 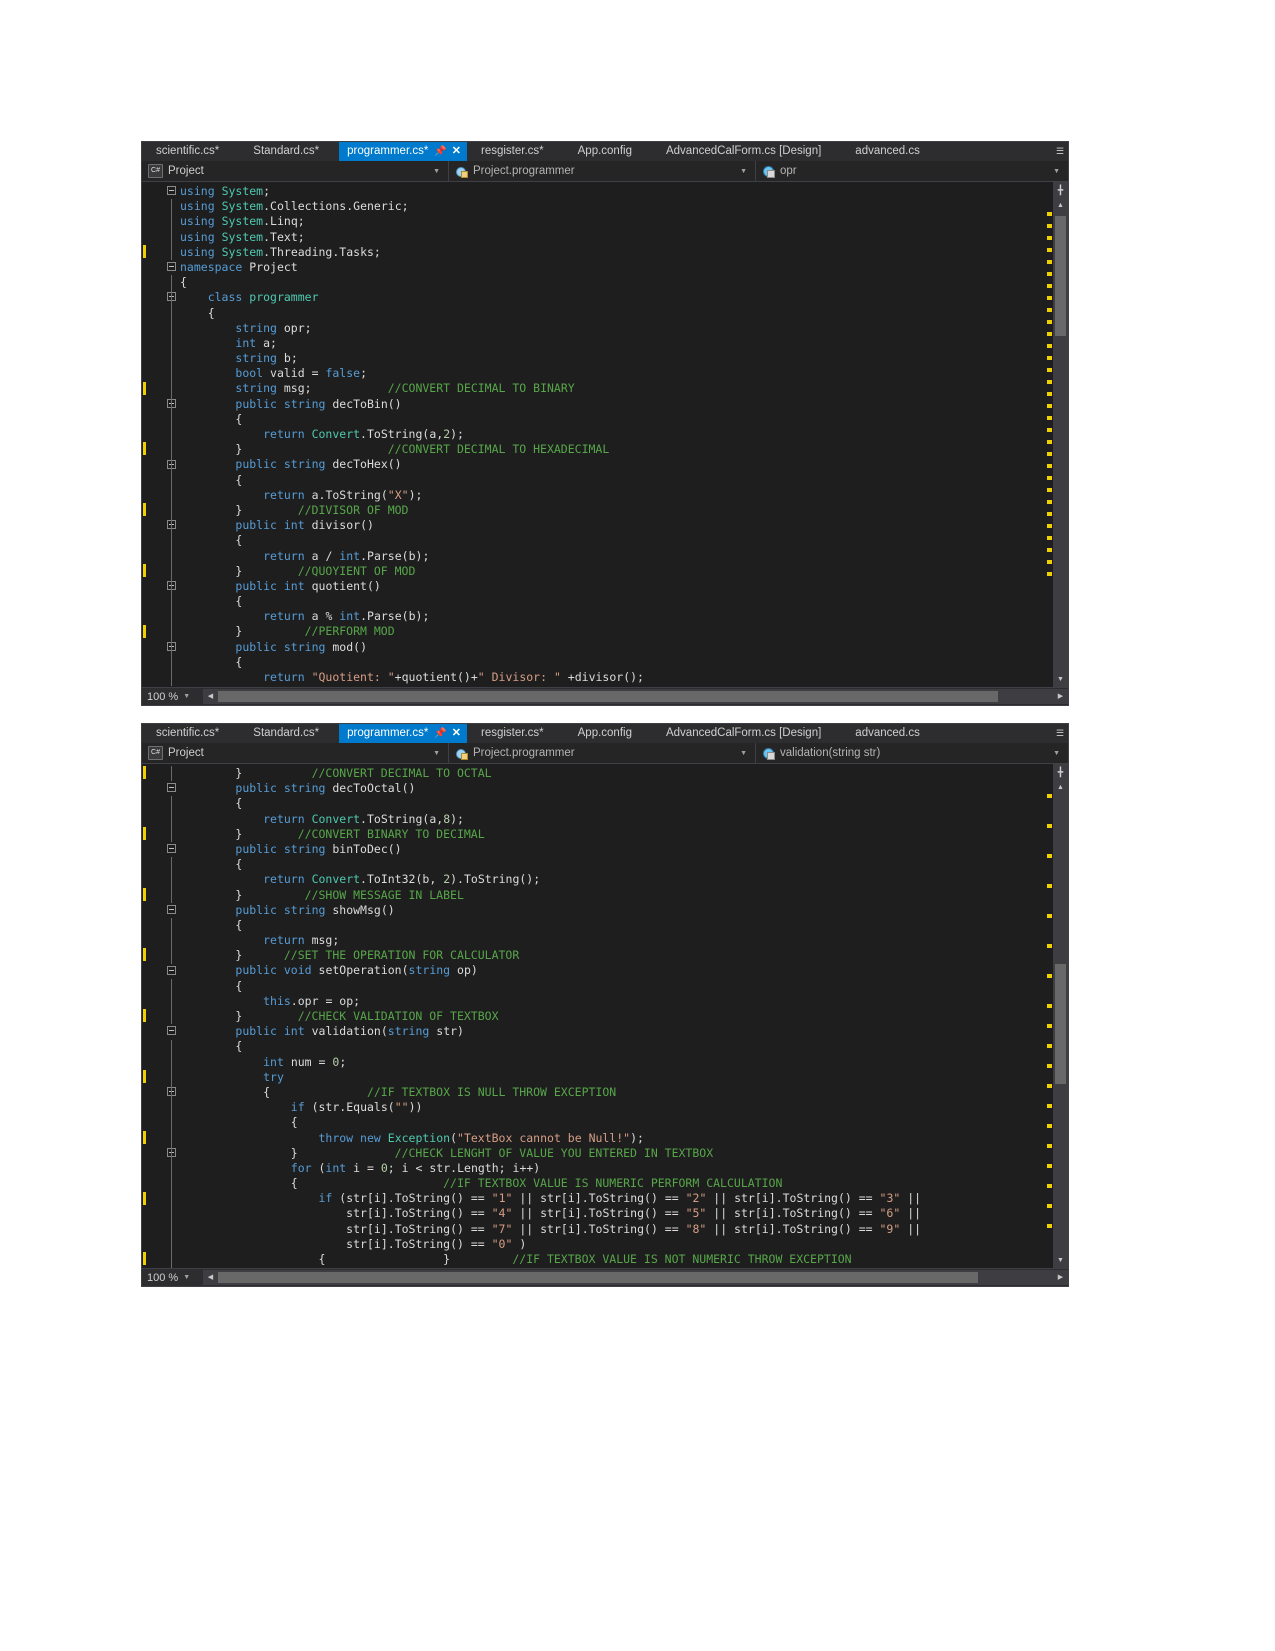 I want to click on member-label: validation(string str), so click(x=830, y=753).